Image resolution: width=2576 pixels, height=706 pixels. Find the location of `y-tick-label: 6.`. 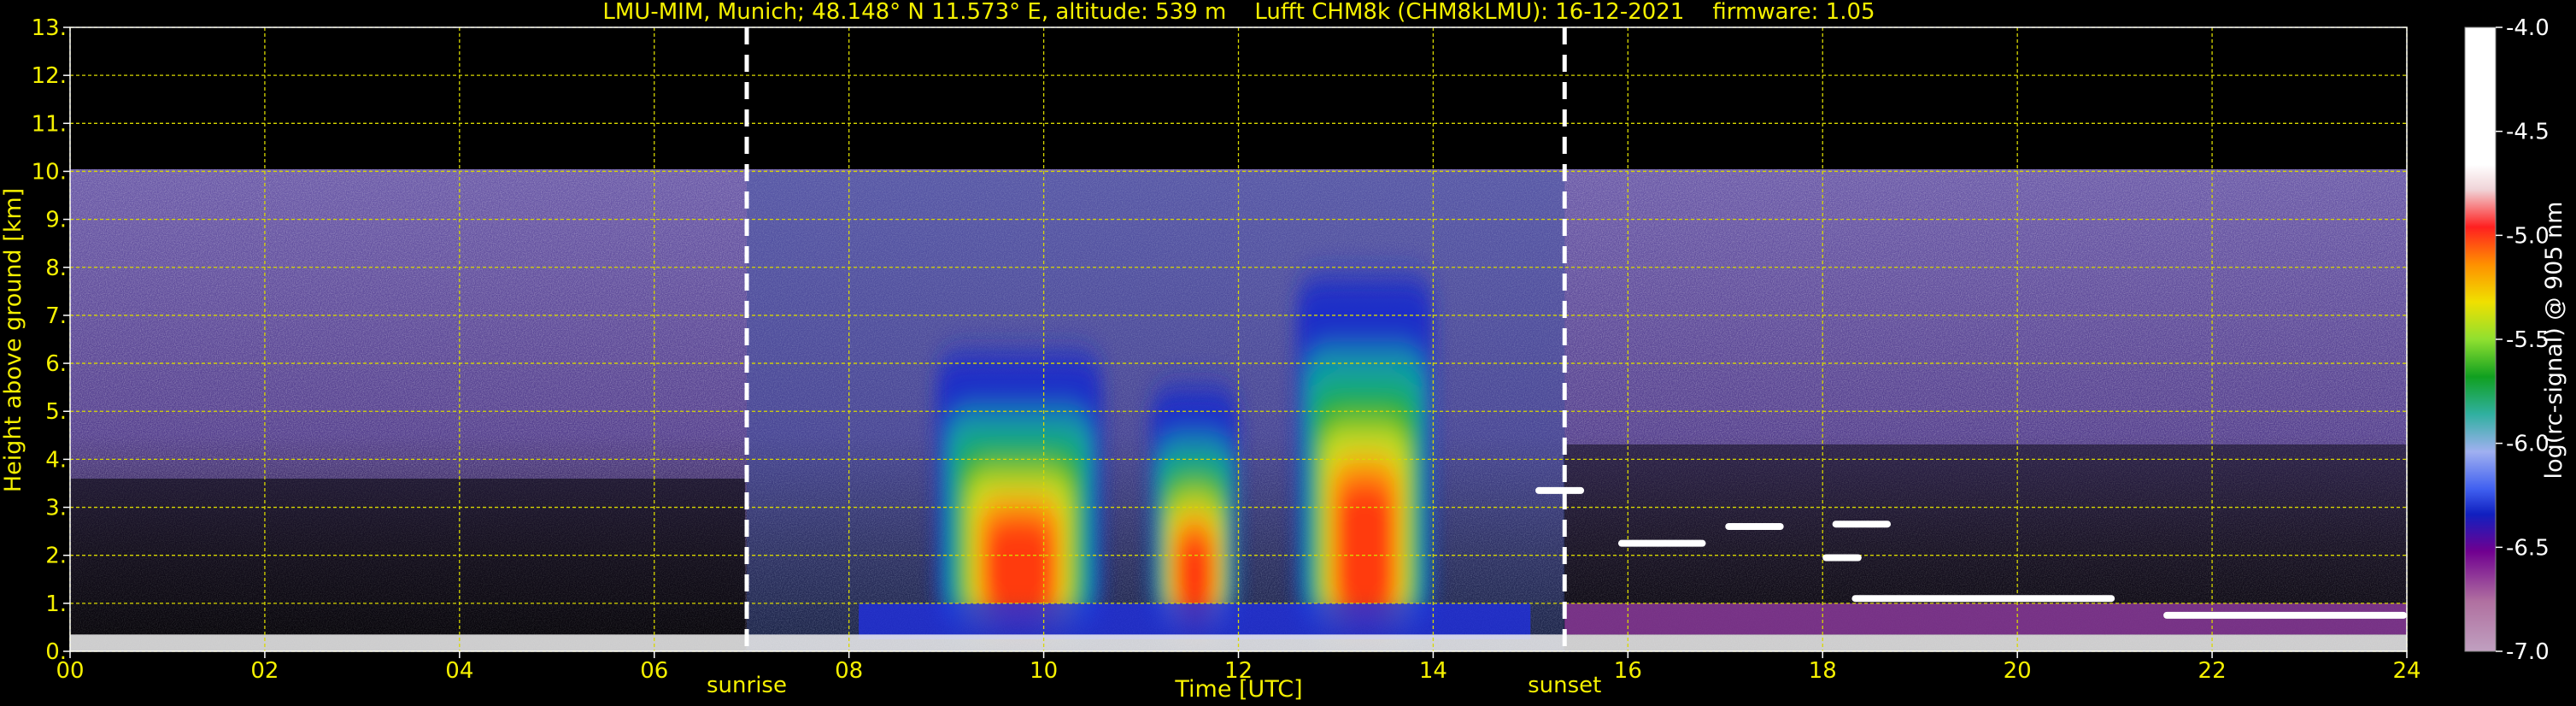

y-tick-label: 6. is located at coordinates (56, 364).